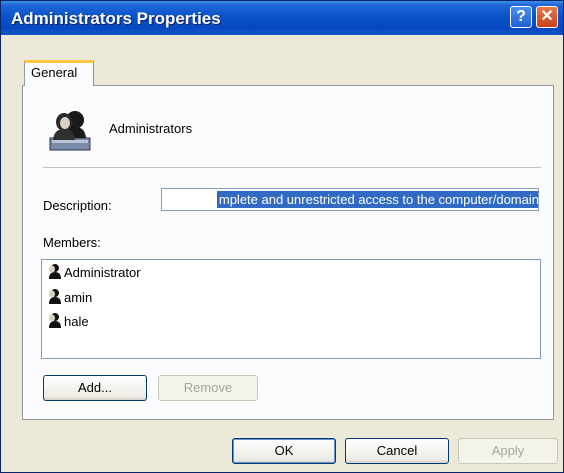 The image size is (564, 473). I want to click on remove-button: Remove, so click(208, 388).